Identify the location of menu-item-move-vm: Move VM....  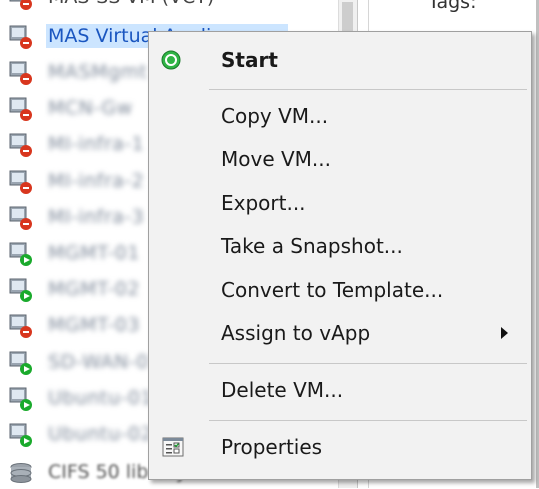
(340, 159).